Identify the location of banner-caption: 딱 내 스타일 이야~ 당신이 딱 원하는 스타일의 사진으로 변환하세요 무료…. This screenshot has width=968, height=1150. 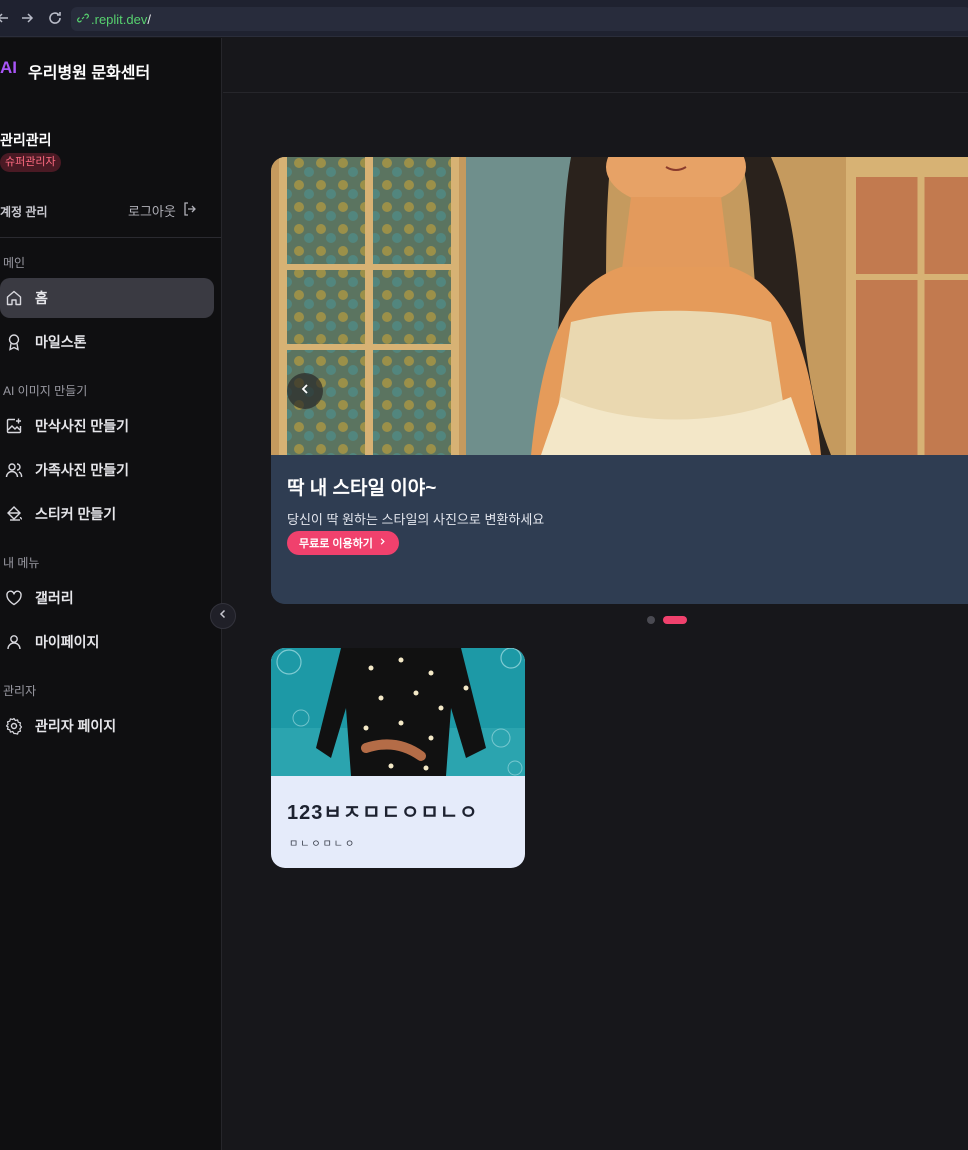
(619, 529).